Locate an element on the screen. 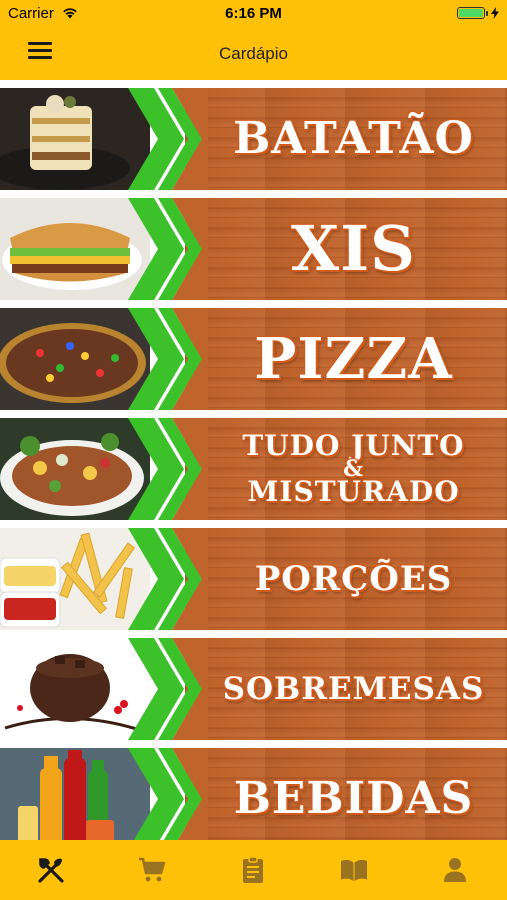  tab-catalog is located at coordinates (354, 870).